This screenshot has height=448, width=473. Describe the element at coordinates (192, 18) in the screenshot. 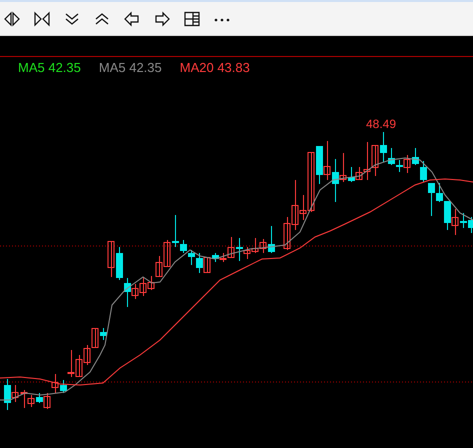

I see `layout-panel-icon` at that location.